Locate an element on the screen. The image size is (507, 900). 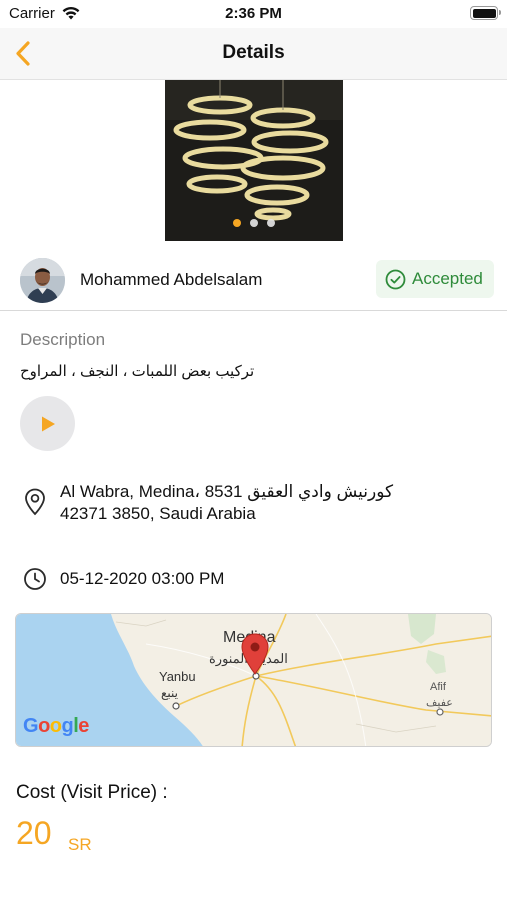
play-voice-note-button is located at coordinates (47, 423).